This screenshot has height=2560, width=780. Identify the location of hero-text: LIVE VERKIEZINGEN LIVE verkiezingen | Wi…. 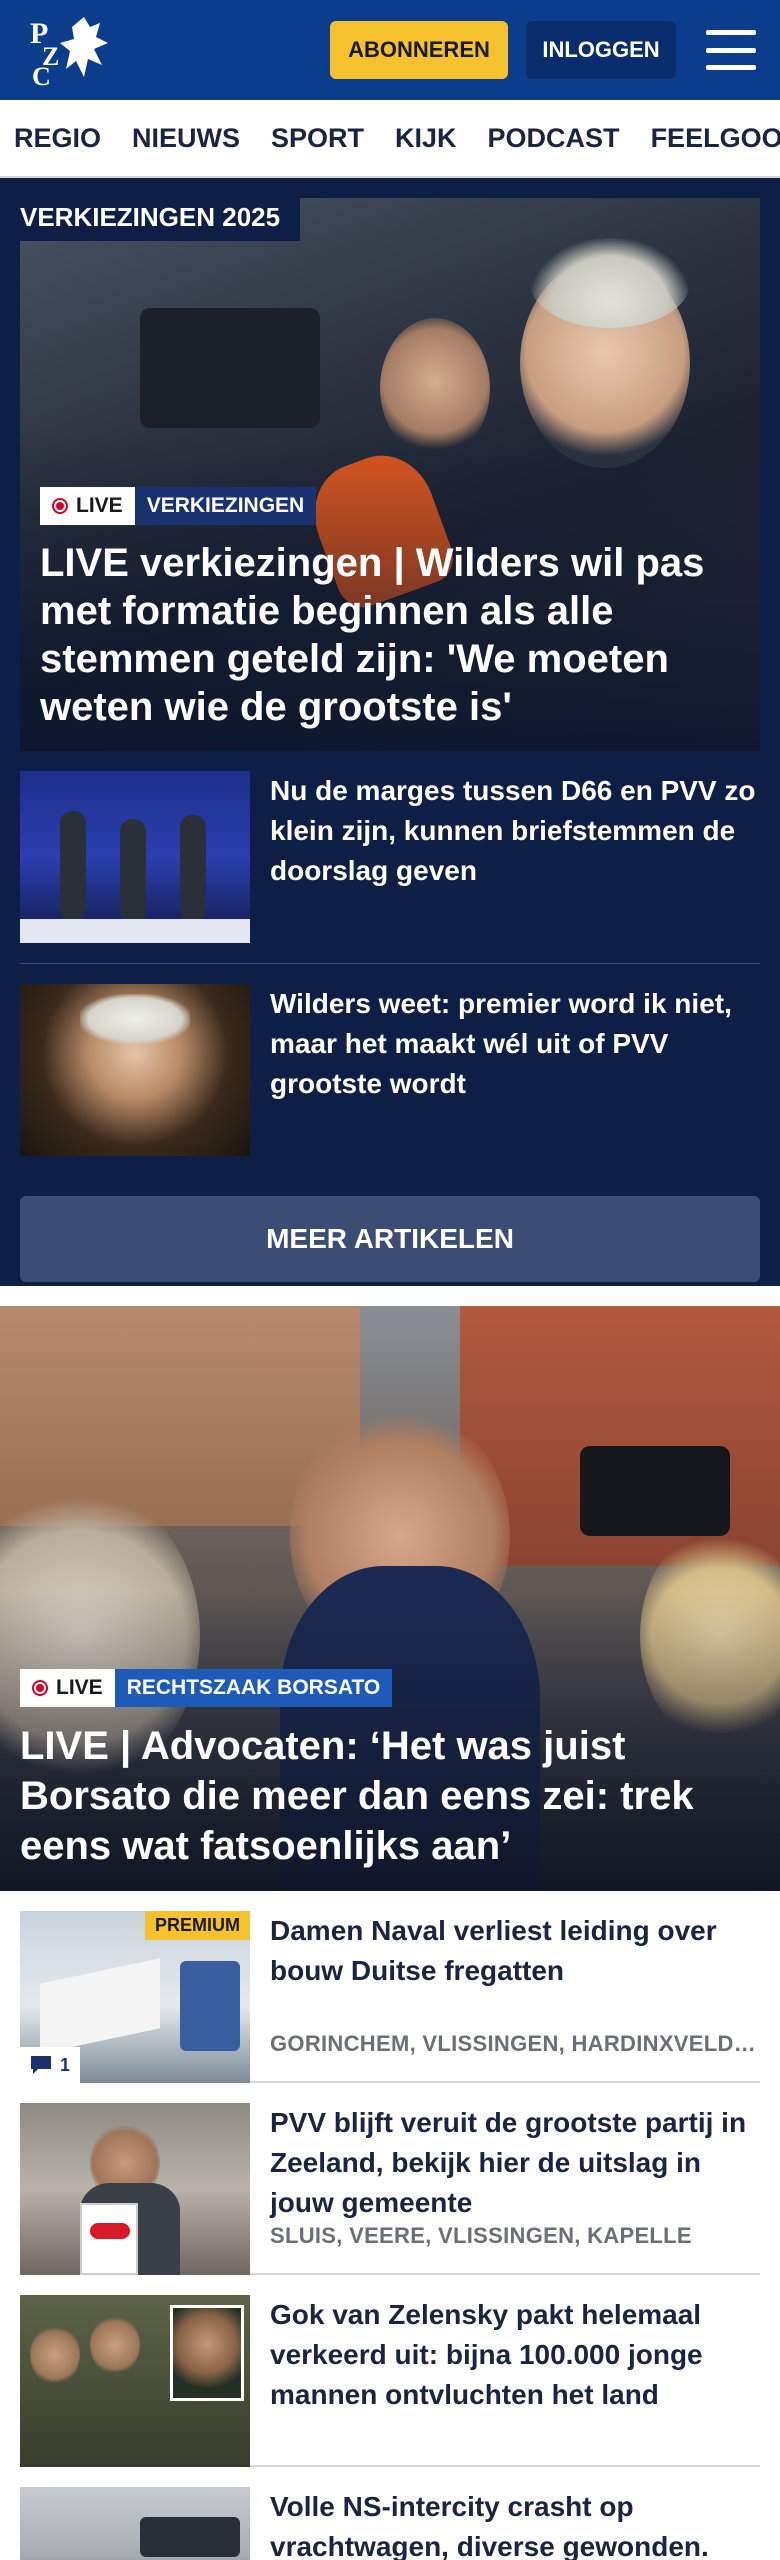
(390, 609).